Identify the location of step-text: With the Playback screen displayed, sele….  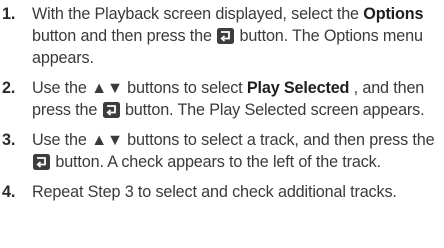
(198, 14).